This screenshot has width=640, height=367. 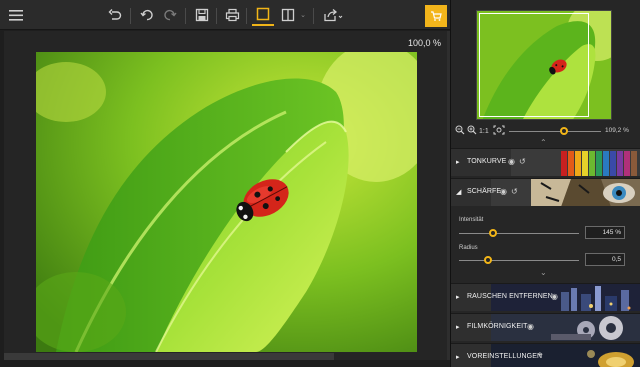 I want to click on intensity-slider-handle, so click(x=492, y=233).